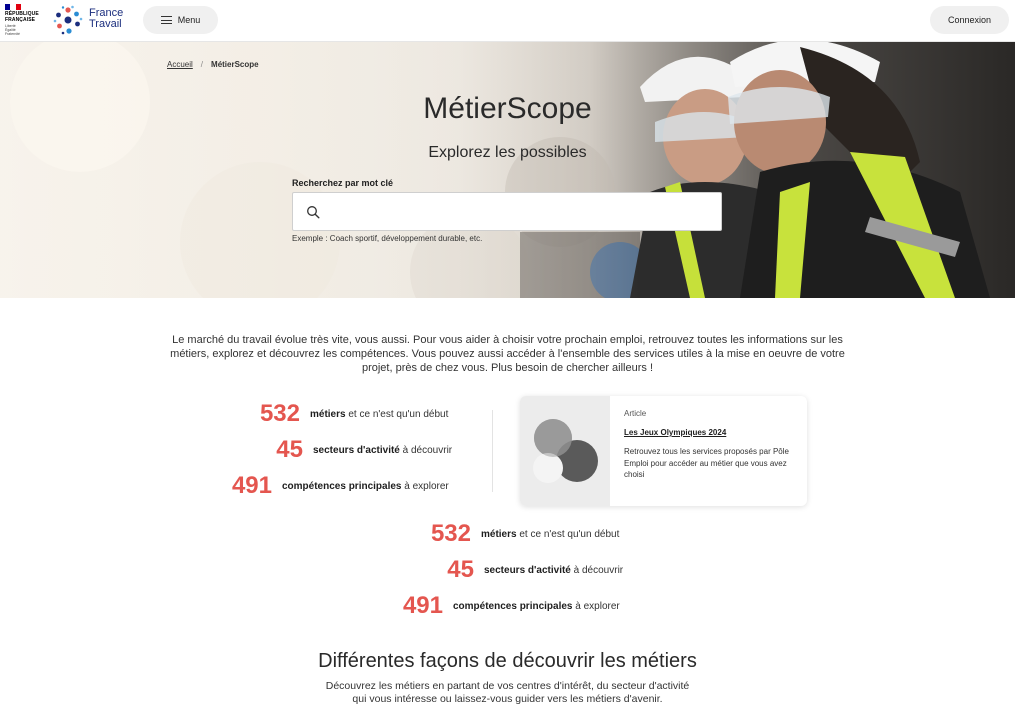 Image resolution: width=1015 pixels, height=711 pixels. I want to click on article-image, so click(565, 451).